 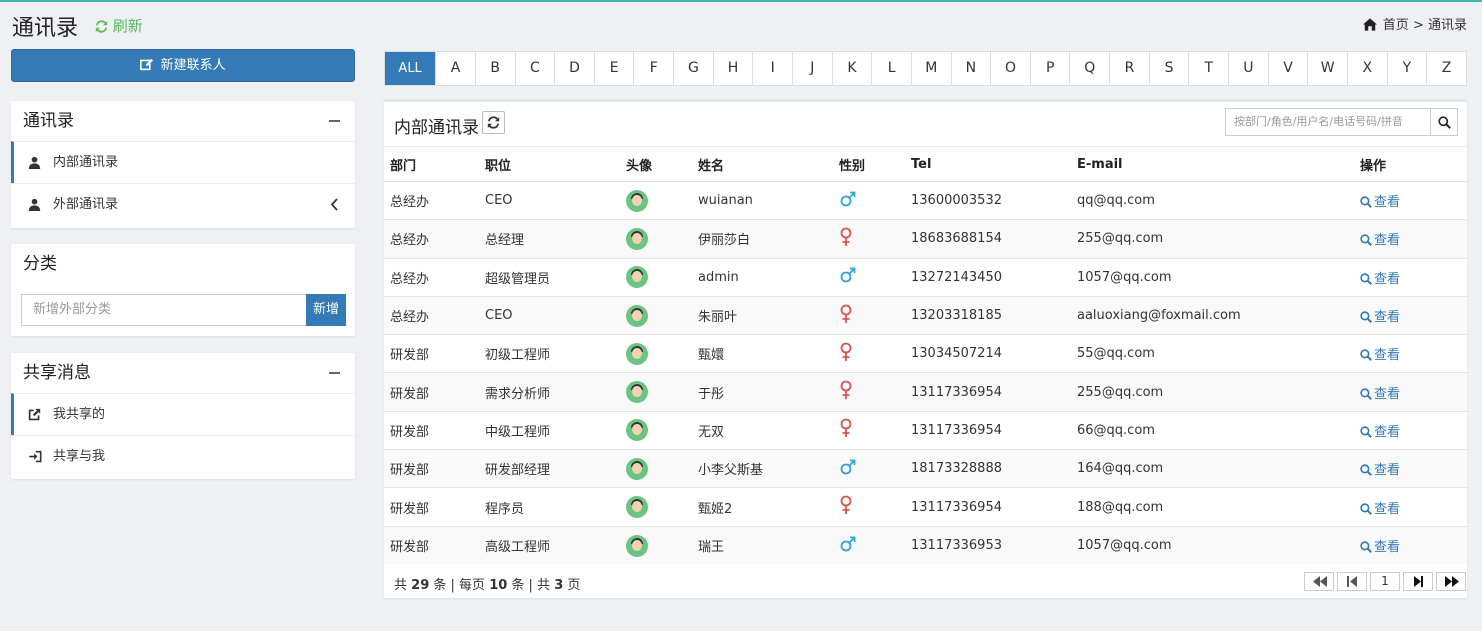 I want to click on breadcrumb-home: 首页, so click(x=1396, y=25).